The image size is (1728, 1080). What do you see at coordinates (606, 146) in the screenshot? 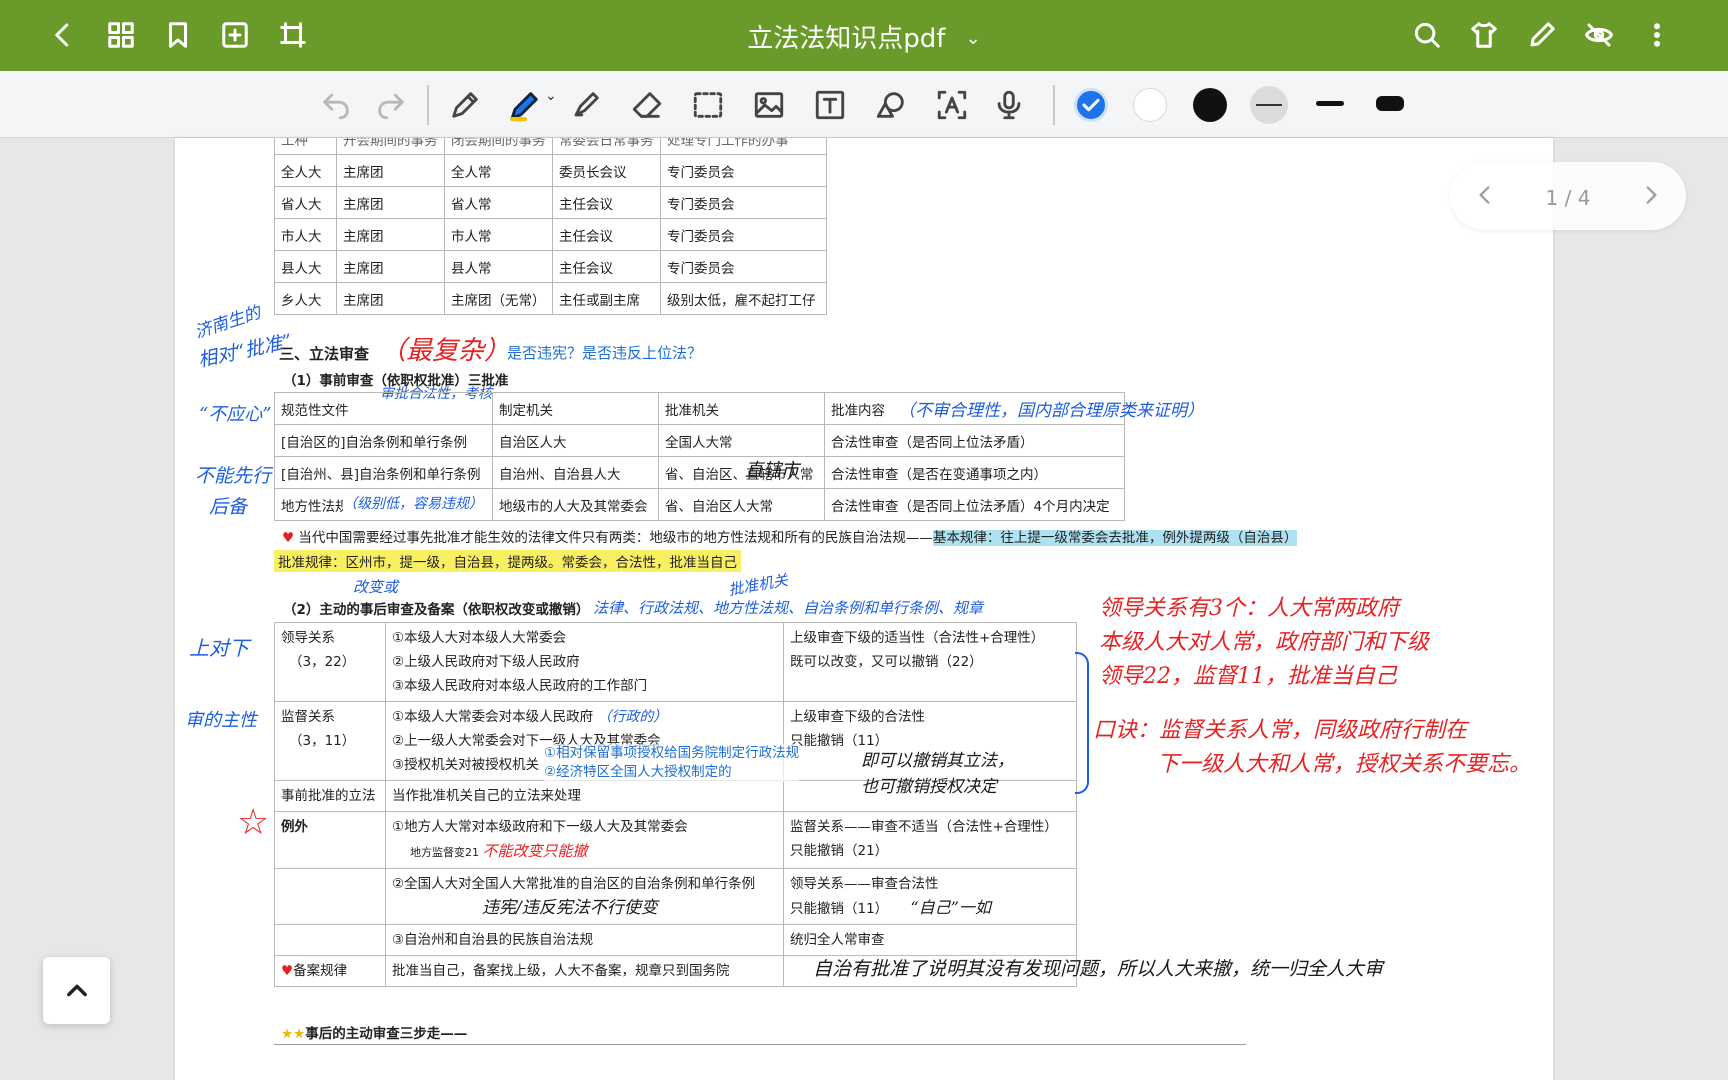
I see `table-header-cell: 常委会日常事务` at bounding box center [606, 146].